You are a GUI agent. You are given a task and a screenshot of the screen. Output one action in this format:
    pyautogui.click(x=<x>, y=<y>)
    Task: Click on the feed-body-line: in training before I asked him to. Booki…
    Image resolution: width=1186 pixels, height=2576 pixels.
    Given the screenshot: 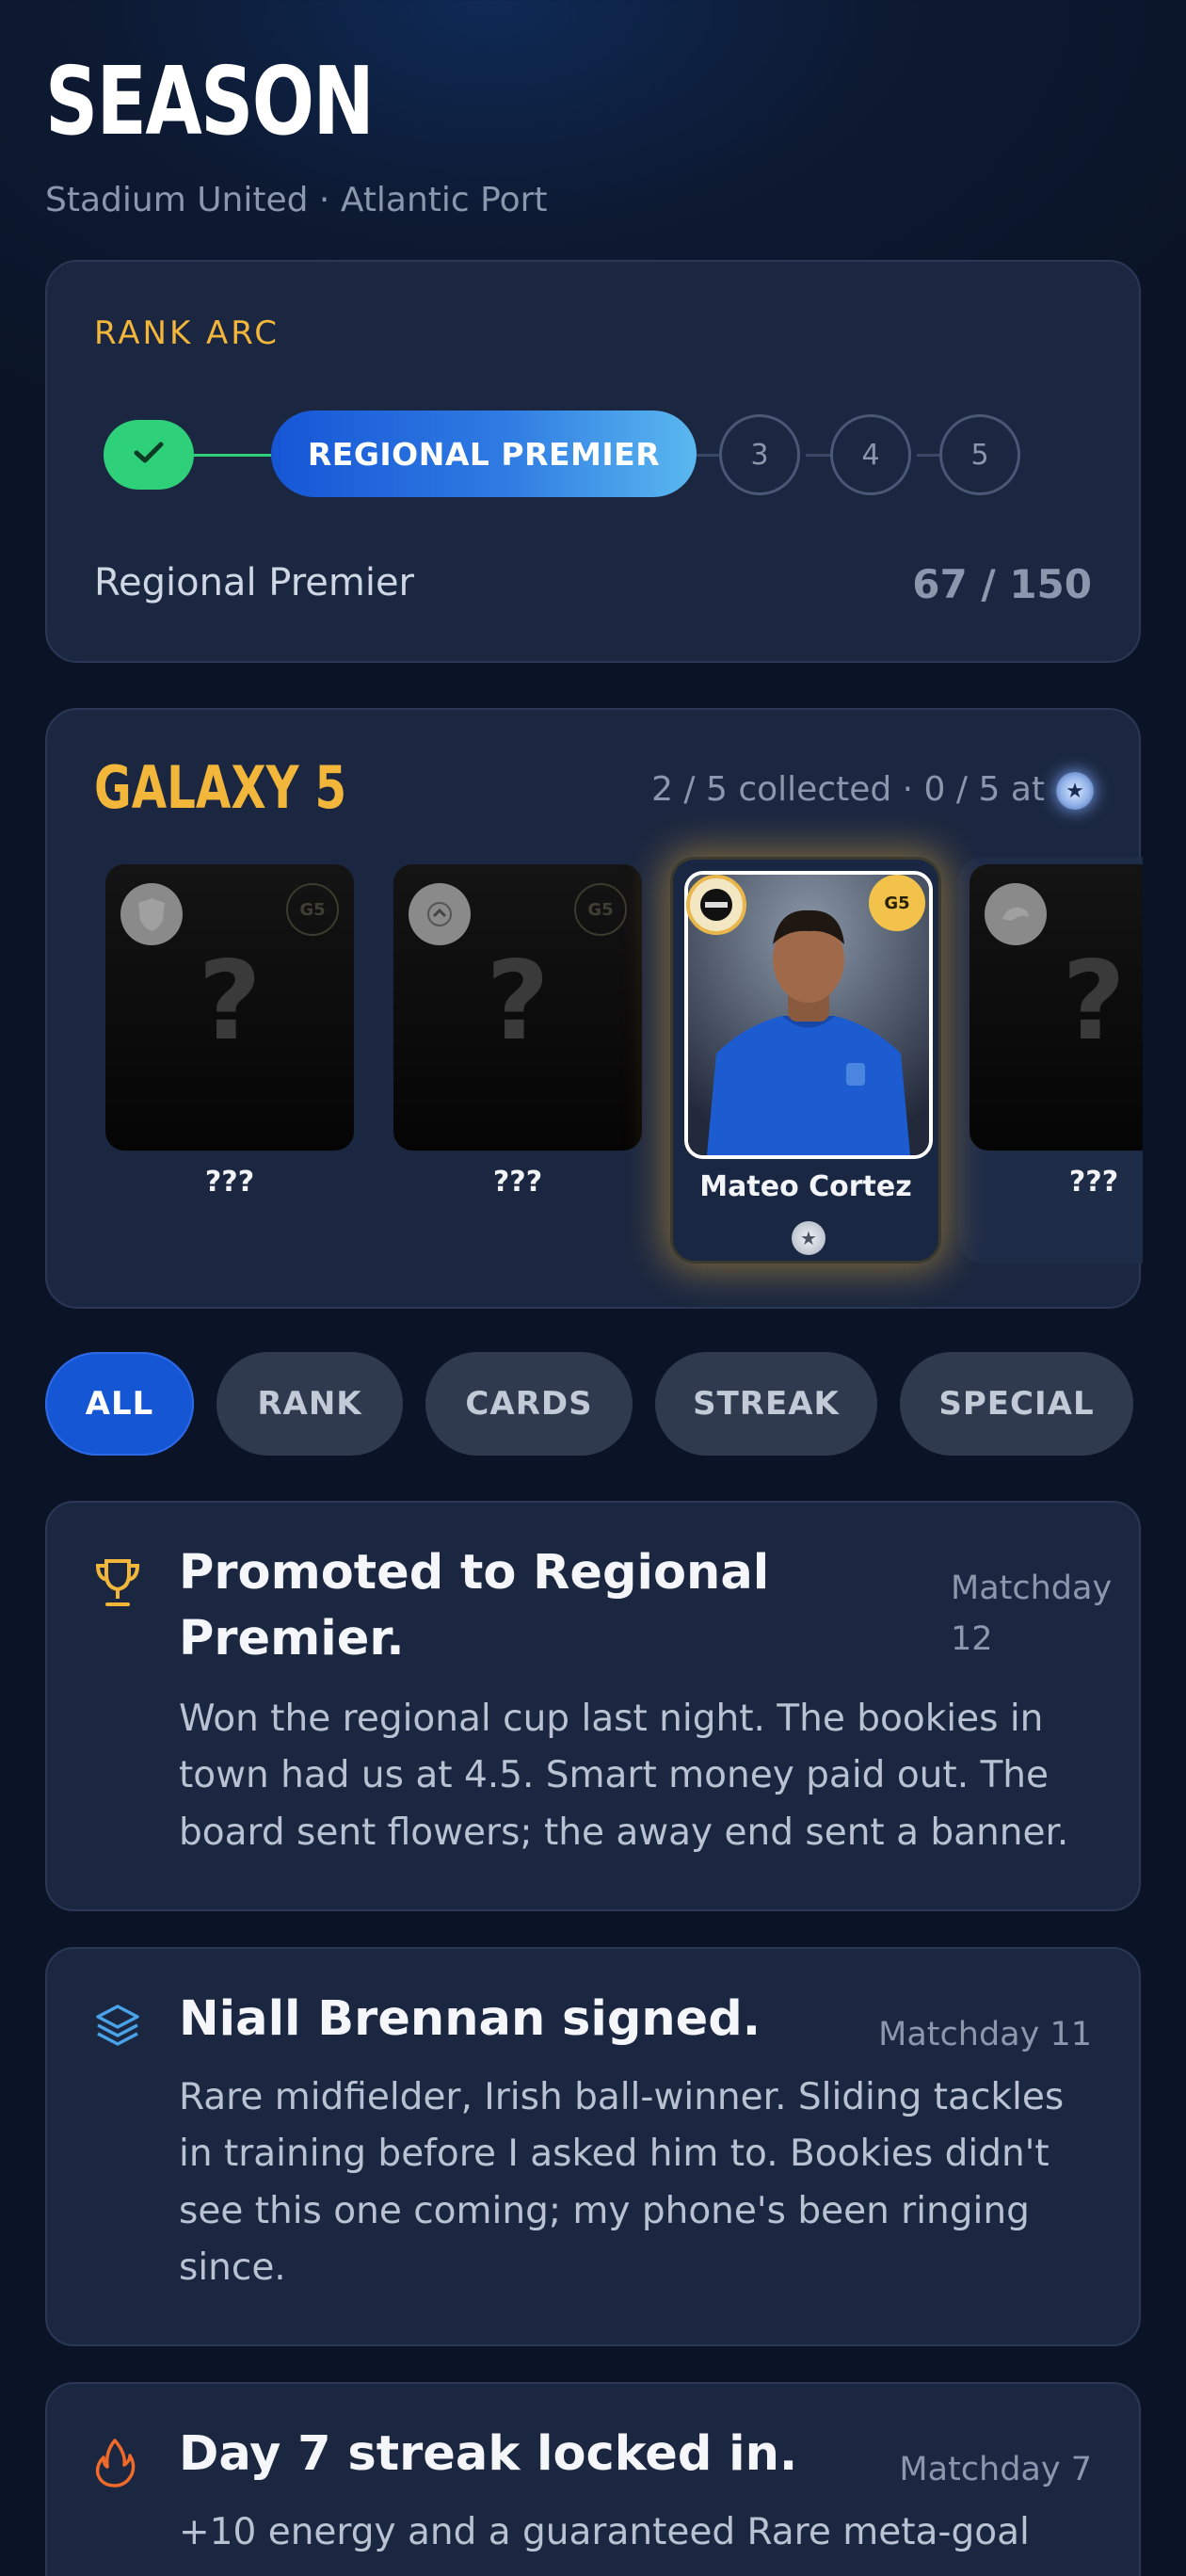 What is the action you would take?
    pyautogui.click(x=614, y=2154)
    